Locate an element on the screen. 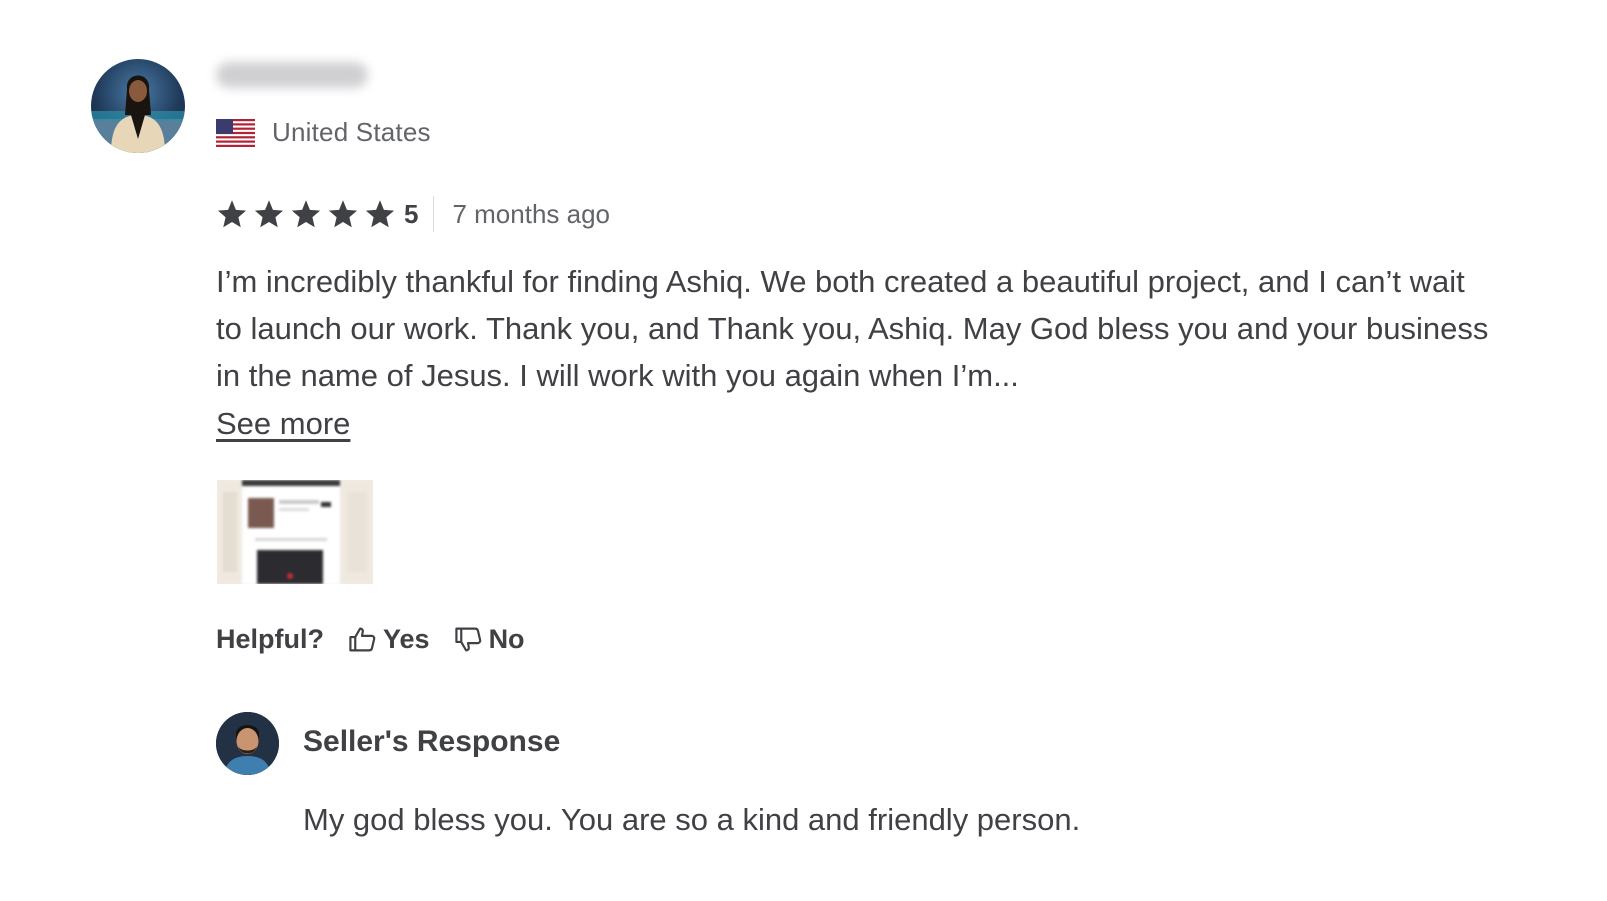  helpful-yes-button: Yes is located at coordinates (389, 639).